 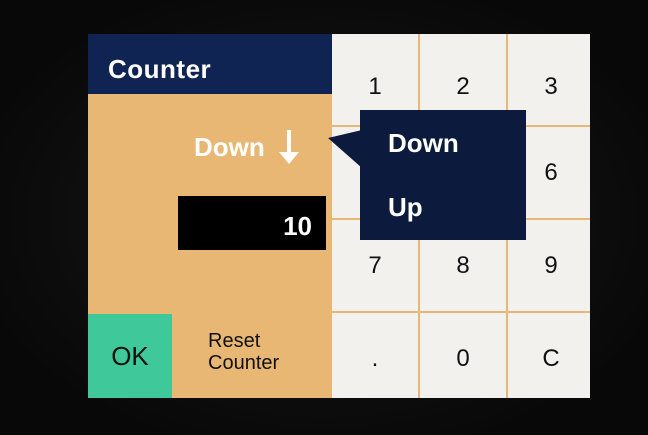 What do you see at coordinates (463, 355) in the screenshot?
I see `key-0: 0` at bounding box center [463, 355].